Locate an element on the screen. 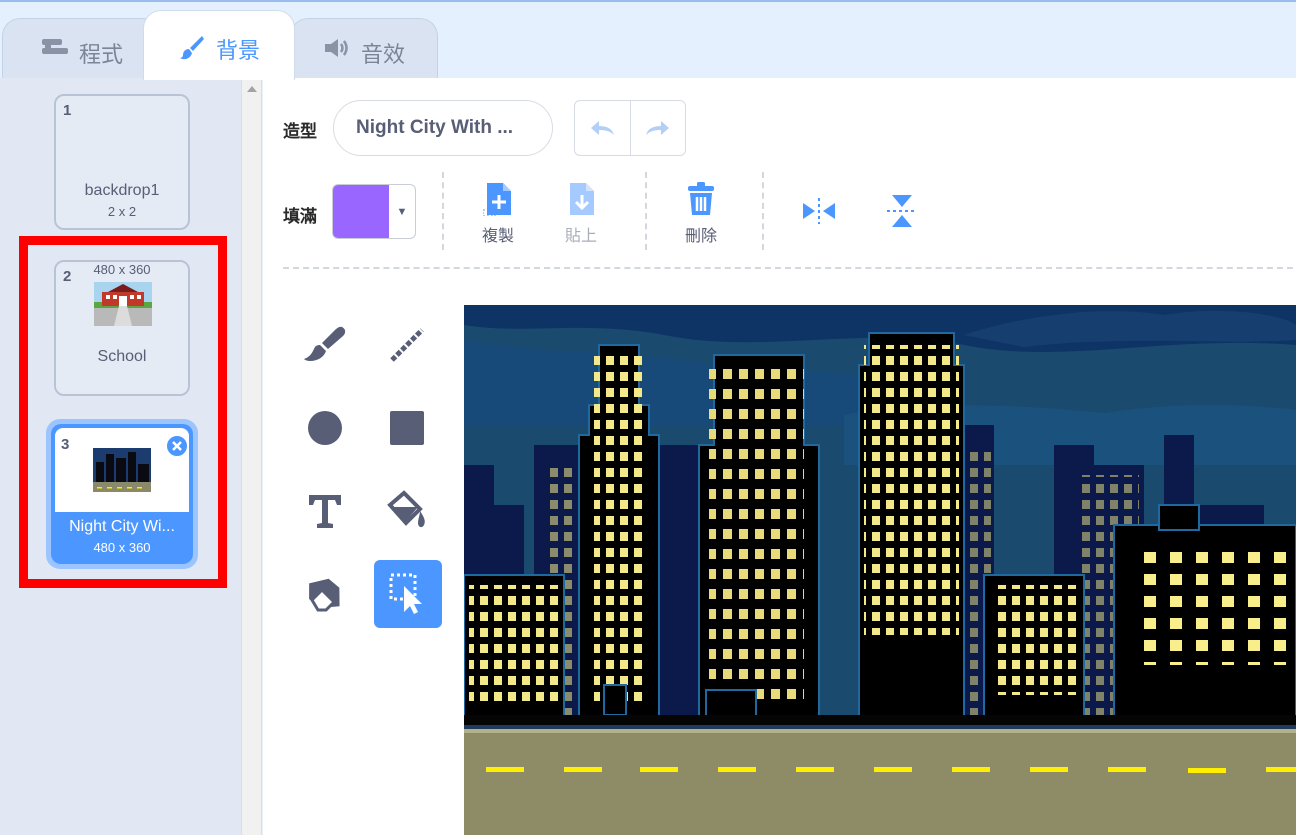  paint-bucket-icon is located at coordinates (406, 509).